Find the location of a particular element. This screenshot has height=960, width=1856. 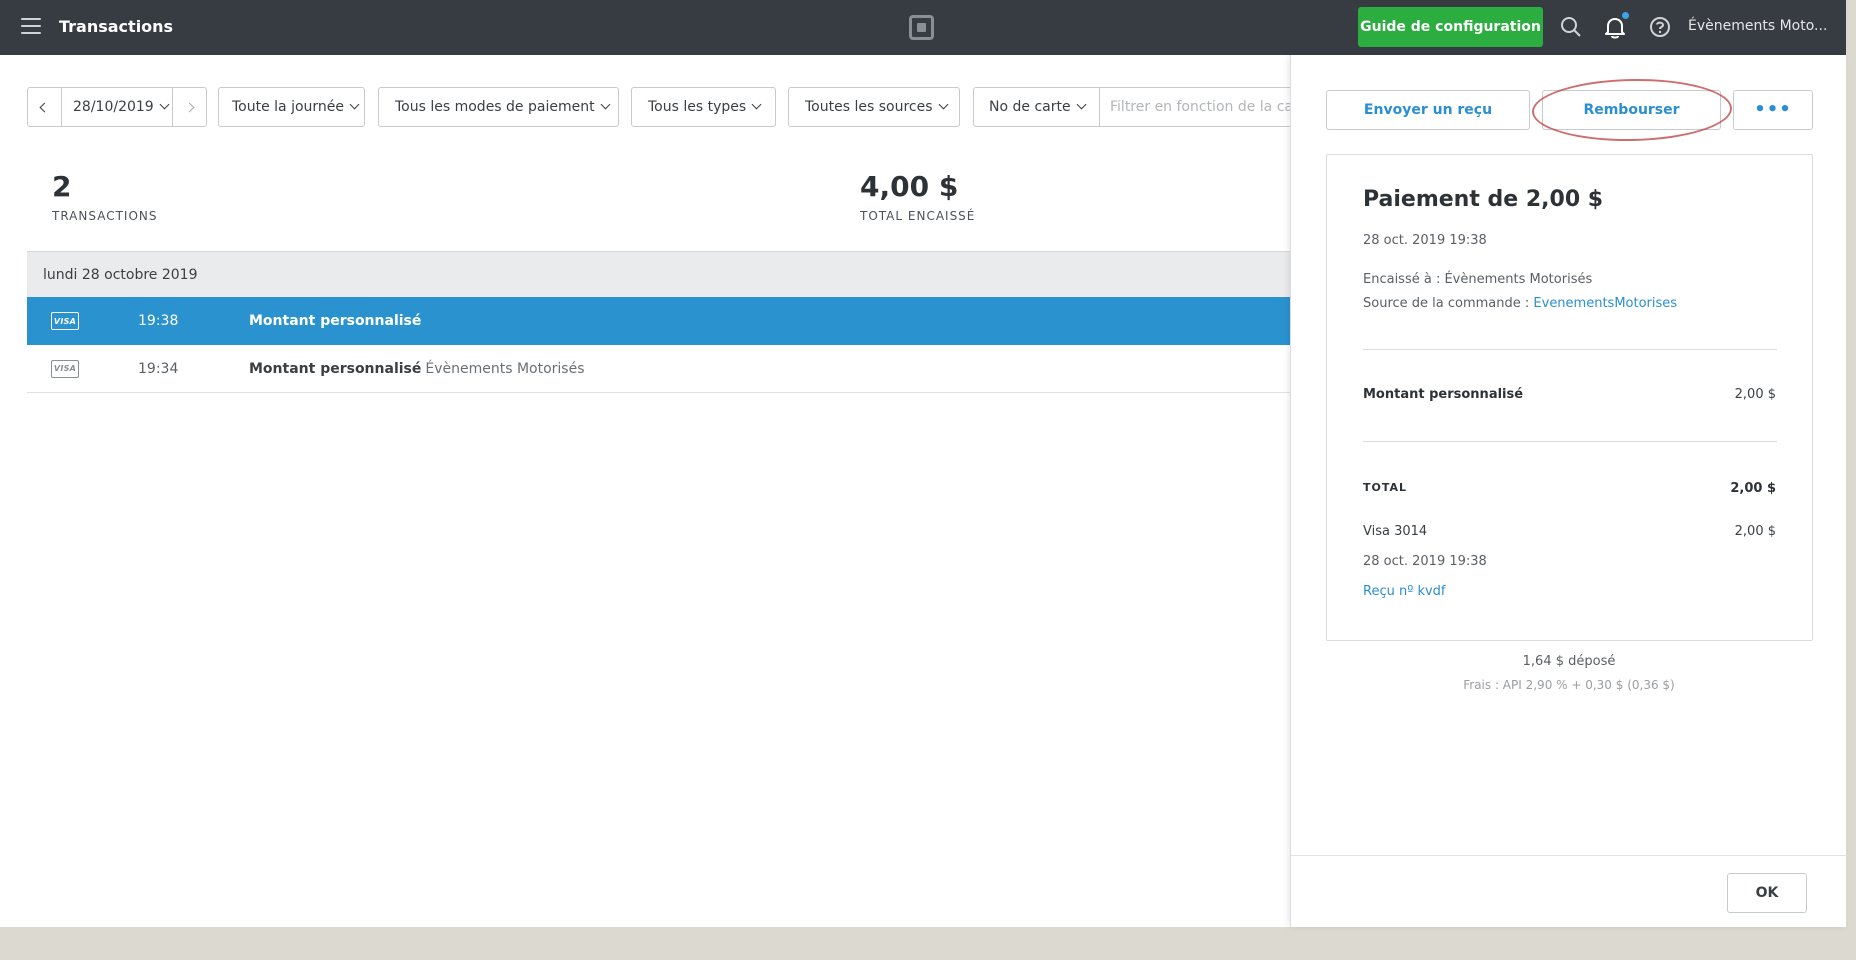

panel-footer: OK is located at coordinates (1569, 891).